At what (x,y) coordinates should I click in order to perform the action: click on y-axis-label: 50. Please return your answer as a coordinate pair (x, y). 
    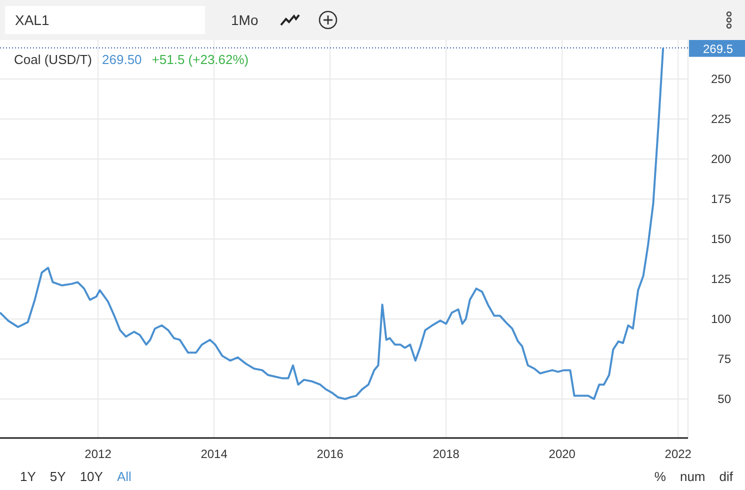
    Looking at the image, I should click on (724, 399).